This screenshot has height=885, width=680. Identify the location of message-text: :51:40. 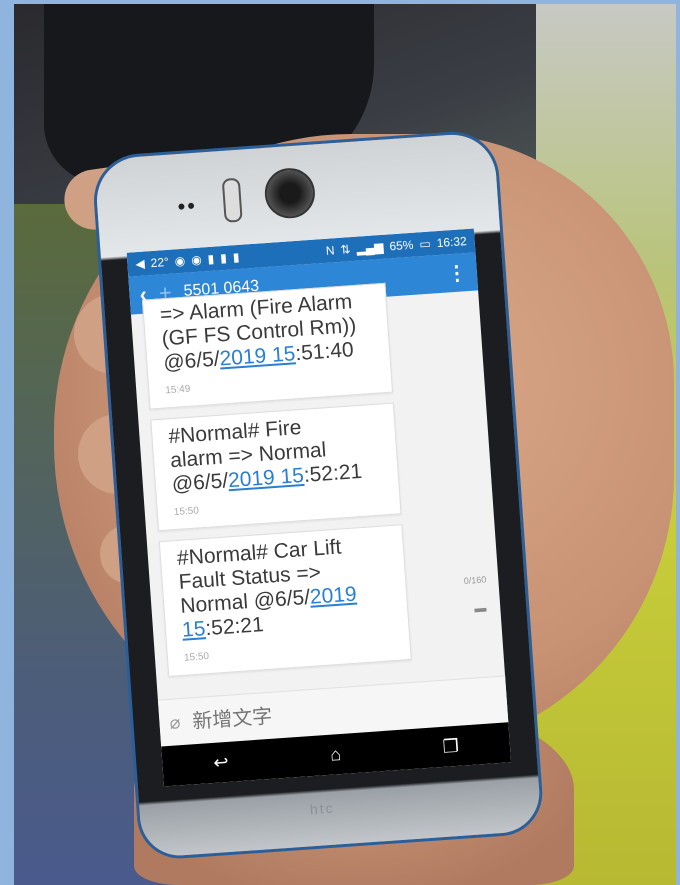
(324, 352).